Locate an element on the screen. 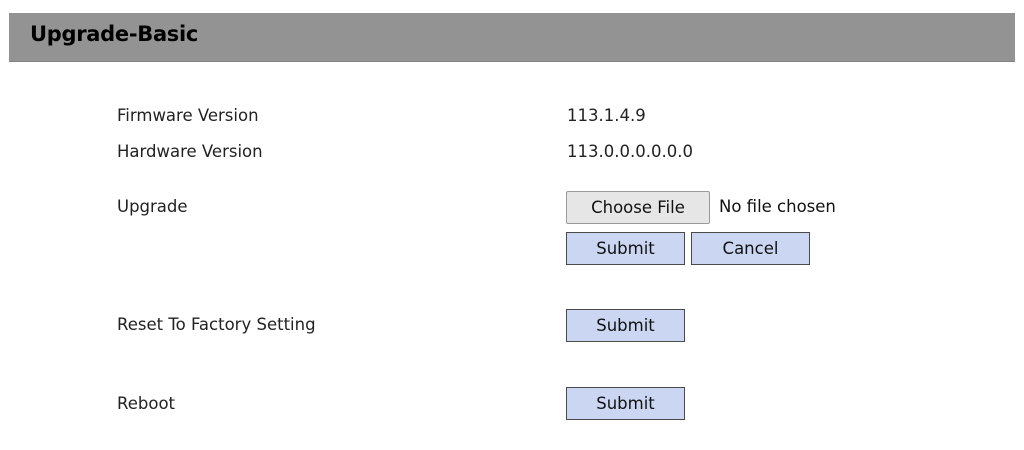 The image size is (1024, 450). upgrade-label: Upgrade is located at coordinates (152, 206).